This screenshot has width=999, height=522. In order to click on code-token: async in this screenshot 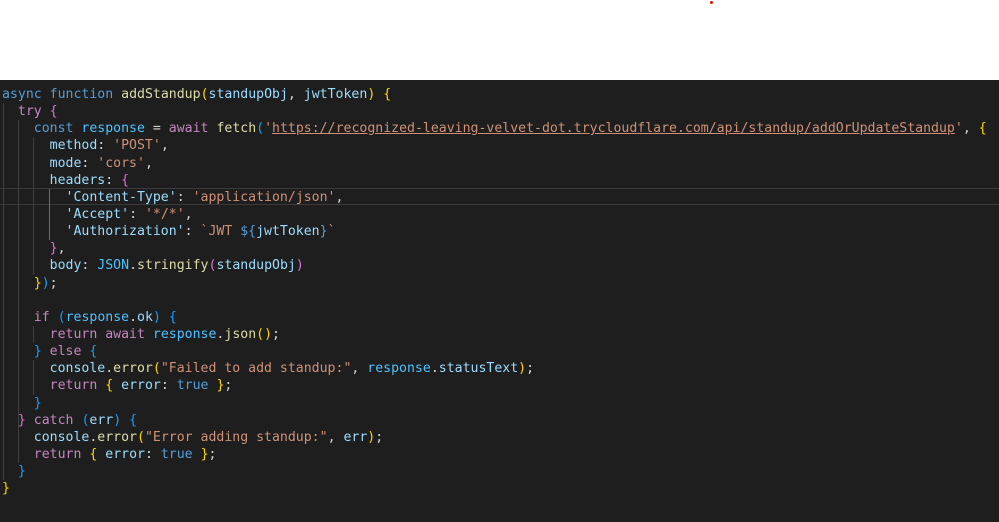, I will do `click(22, 94)`.